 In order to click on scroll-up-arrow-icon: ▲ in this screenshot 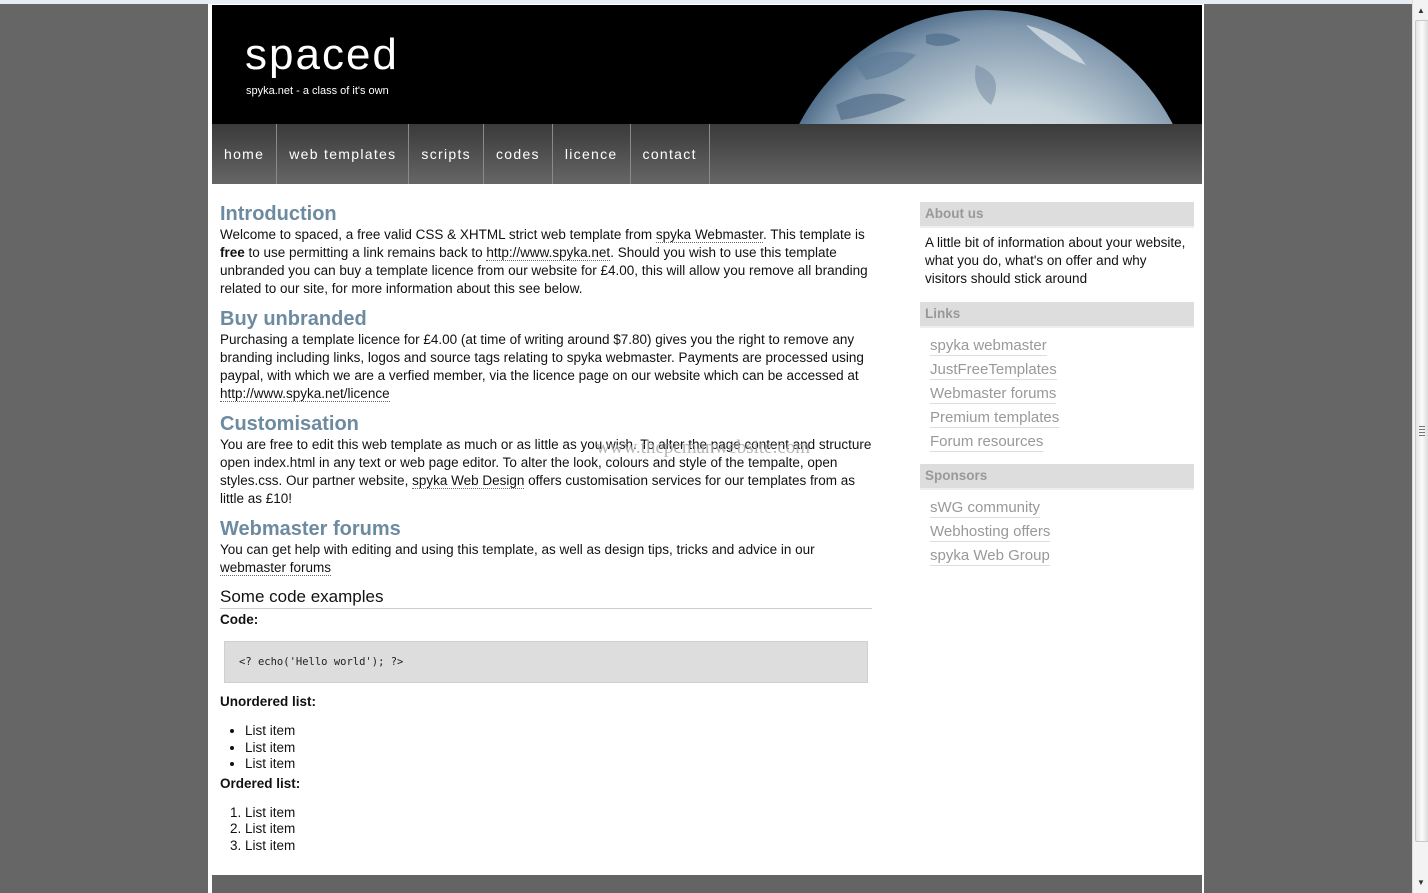, I will do `click(1420, 10)`.